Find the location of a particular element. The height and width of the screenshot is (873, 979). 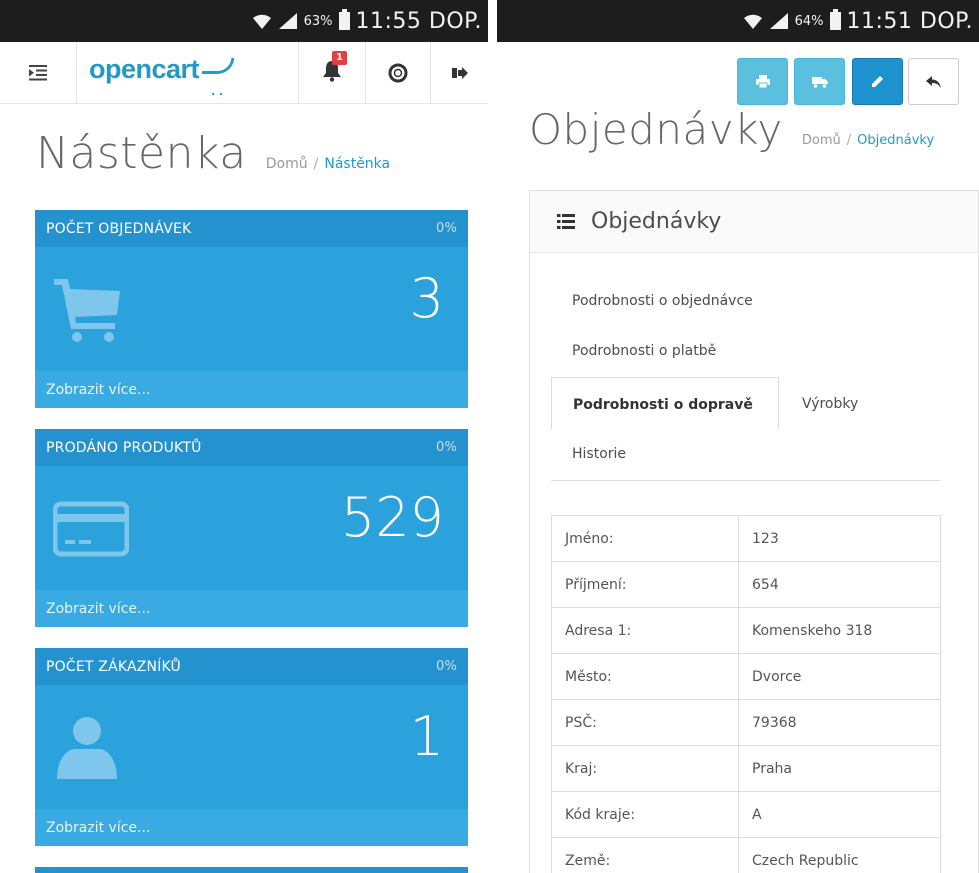

tab-order-details: Podrobnosti o objednávce is located at coordinates (662, 301).